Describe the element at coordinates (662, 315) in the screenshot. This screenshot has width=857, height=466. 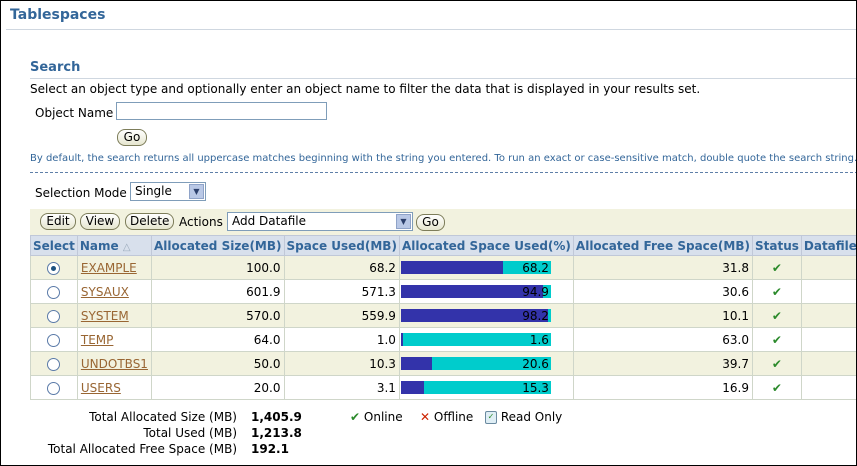
I see `free-space-cell: 10.1` at that location.